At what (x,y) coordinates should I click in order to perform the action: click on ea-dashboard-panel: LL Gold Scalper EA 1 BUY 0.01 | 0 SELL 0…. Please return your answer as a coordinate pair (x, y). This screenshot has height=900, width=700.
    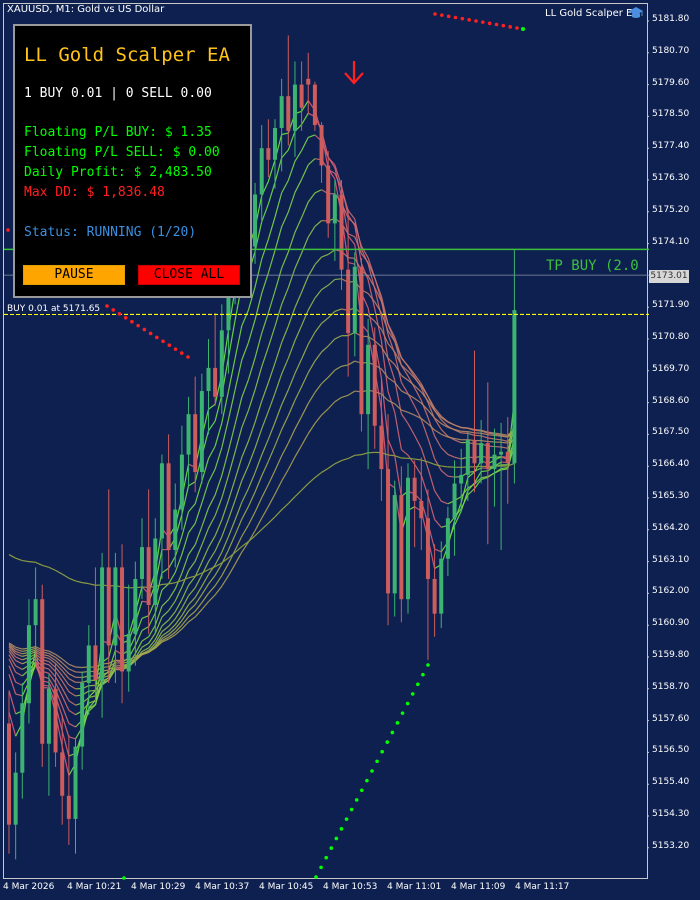
    Looking at the image, I should click on (132, 161).